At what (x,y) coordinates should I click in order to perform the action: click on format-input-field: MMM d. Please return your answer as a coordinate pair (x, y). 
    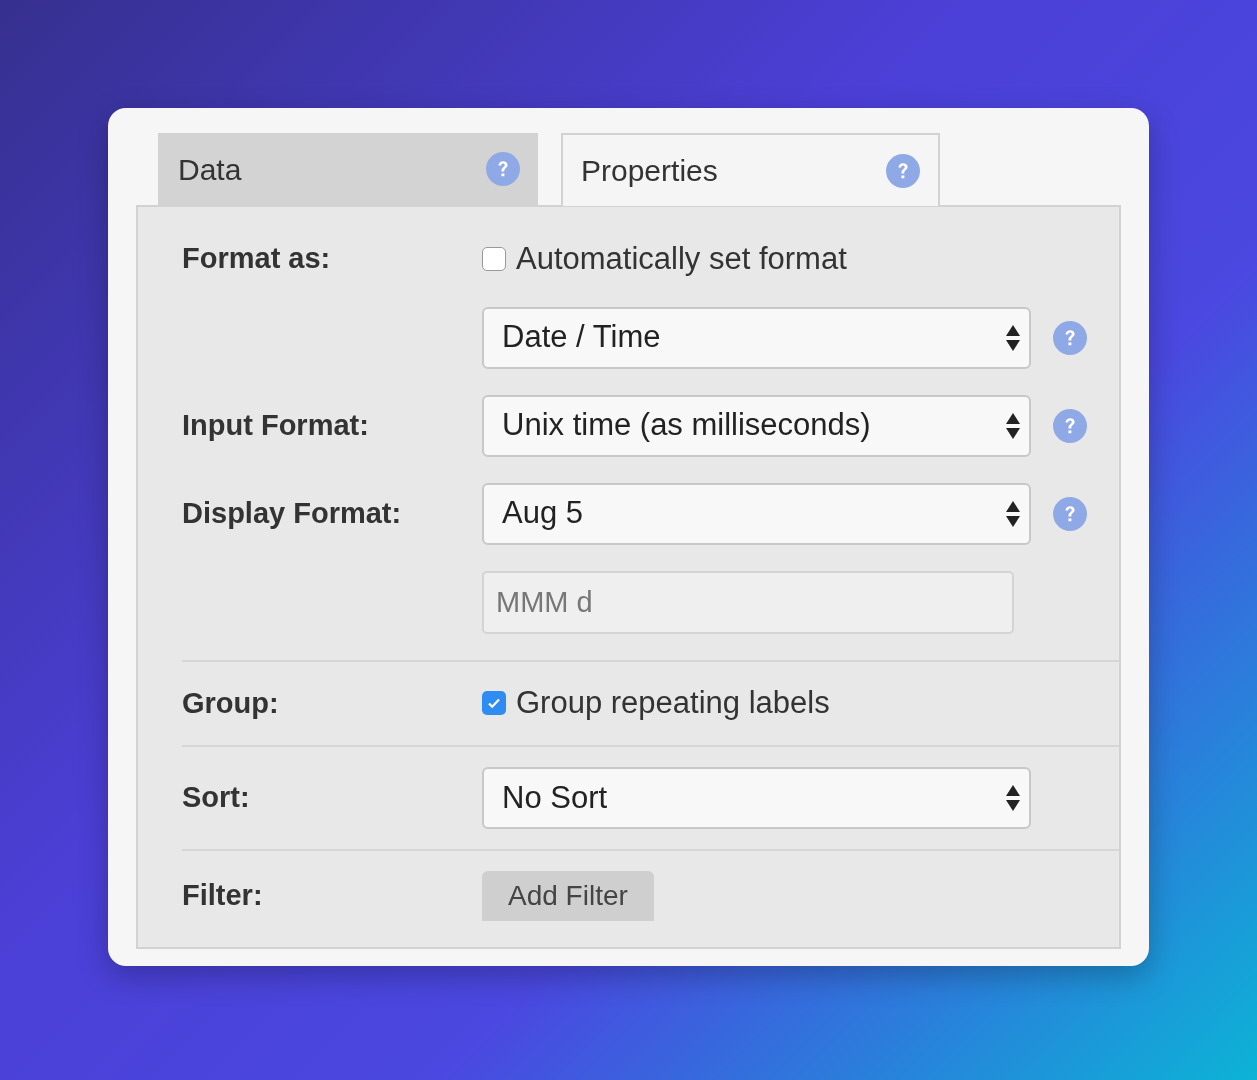
    Looking at the image, I should click on (748, 602).